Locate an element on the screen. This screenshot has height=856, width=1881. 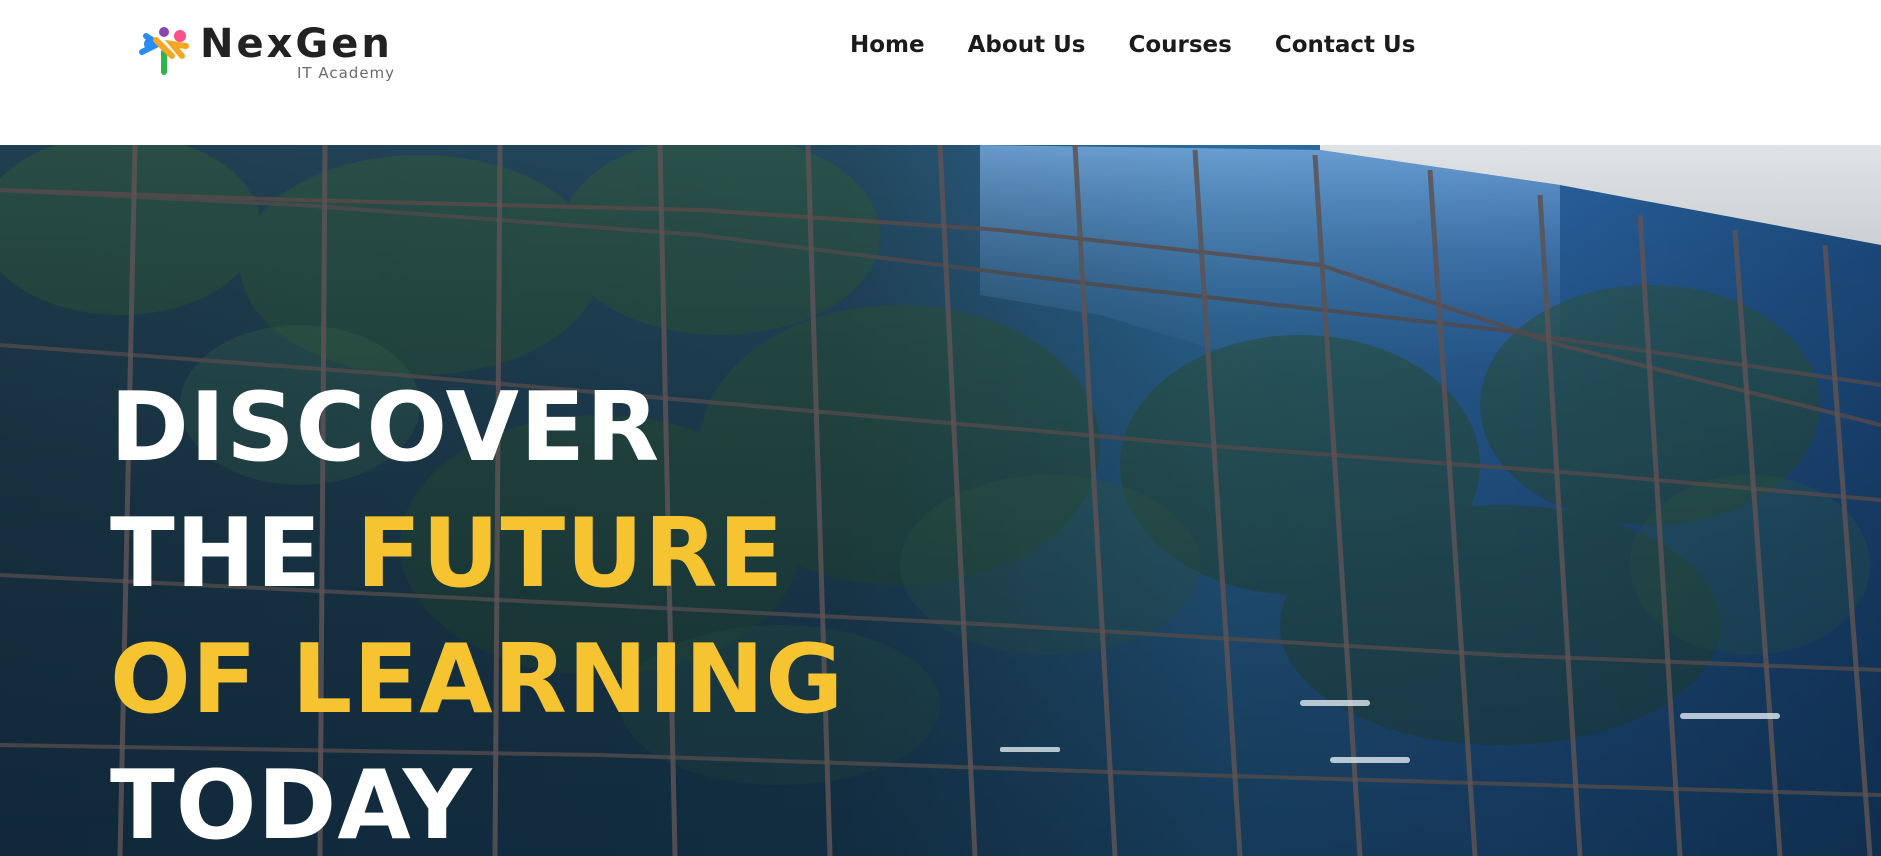
brand-name: NexGen is located at coordinates (296, 44).